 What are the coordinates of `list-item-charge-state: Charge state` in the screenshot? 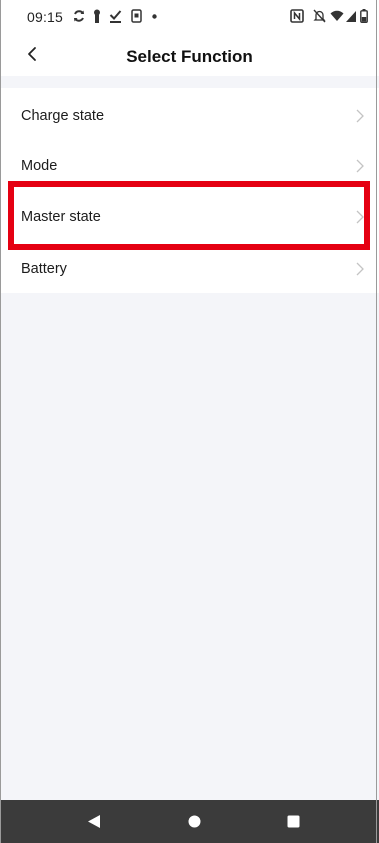 It's located at (189, 115).